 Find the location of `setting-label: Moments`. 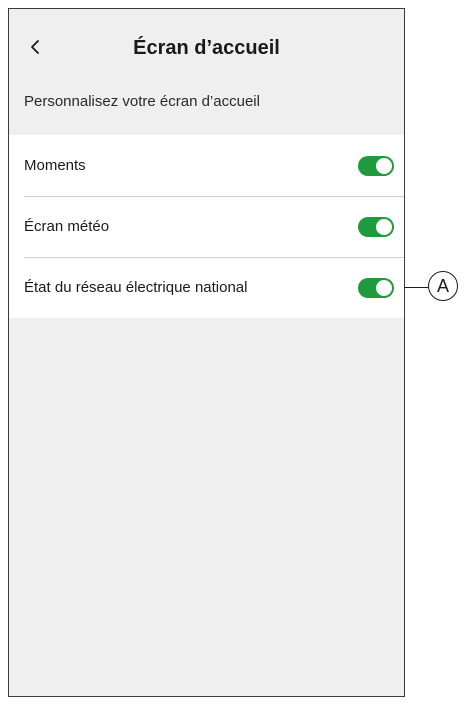

setting-label: Moments is located at coordinates (55, 165).